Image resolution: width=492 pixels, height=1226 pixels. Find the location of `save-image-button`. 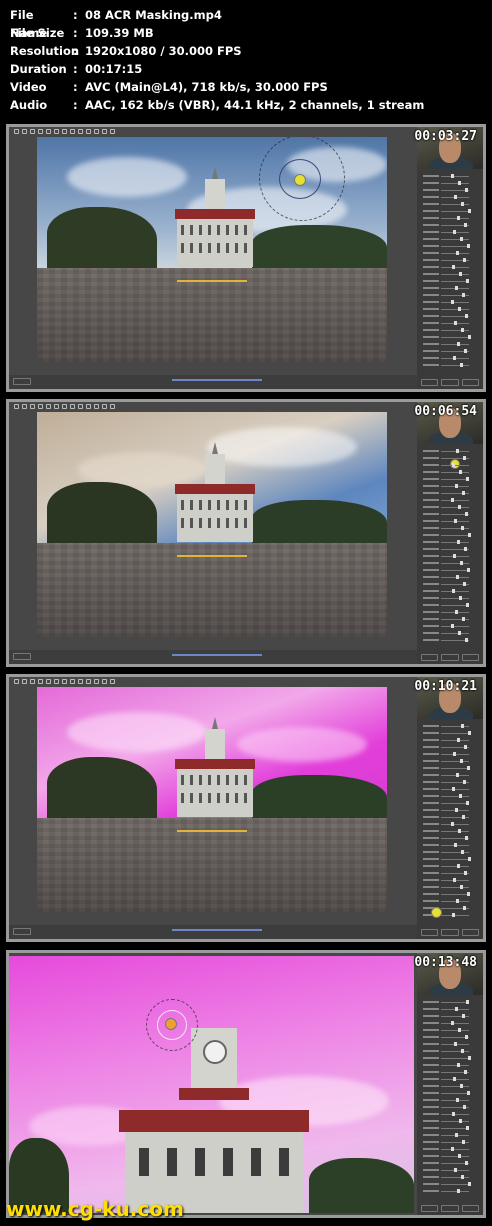

save-image-button is located at coordinates (22, 656).